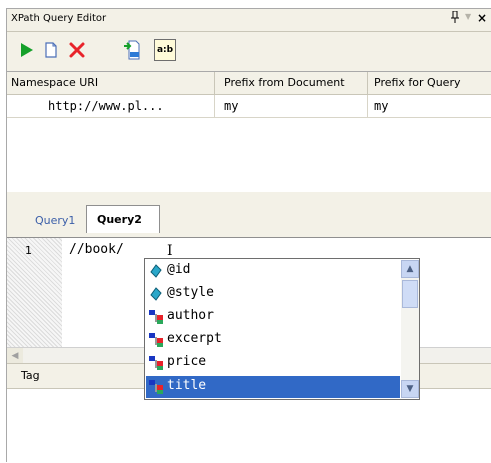 This screenshot has width=491, height=463. Describe the element at coordinates (417, 82) in the screenshot. I see `column-header-prefix-for-query: Prefix for Query` at that location.